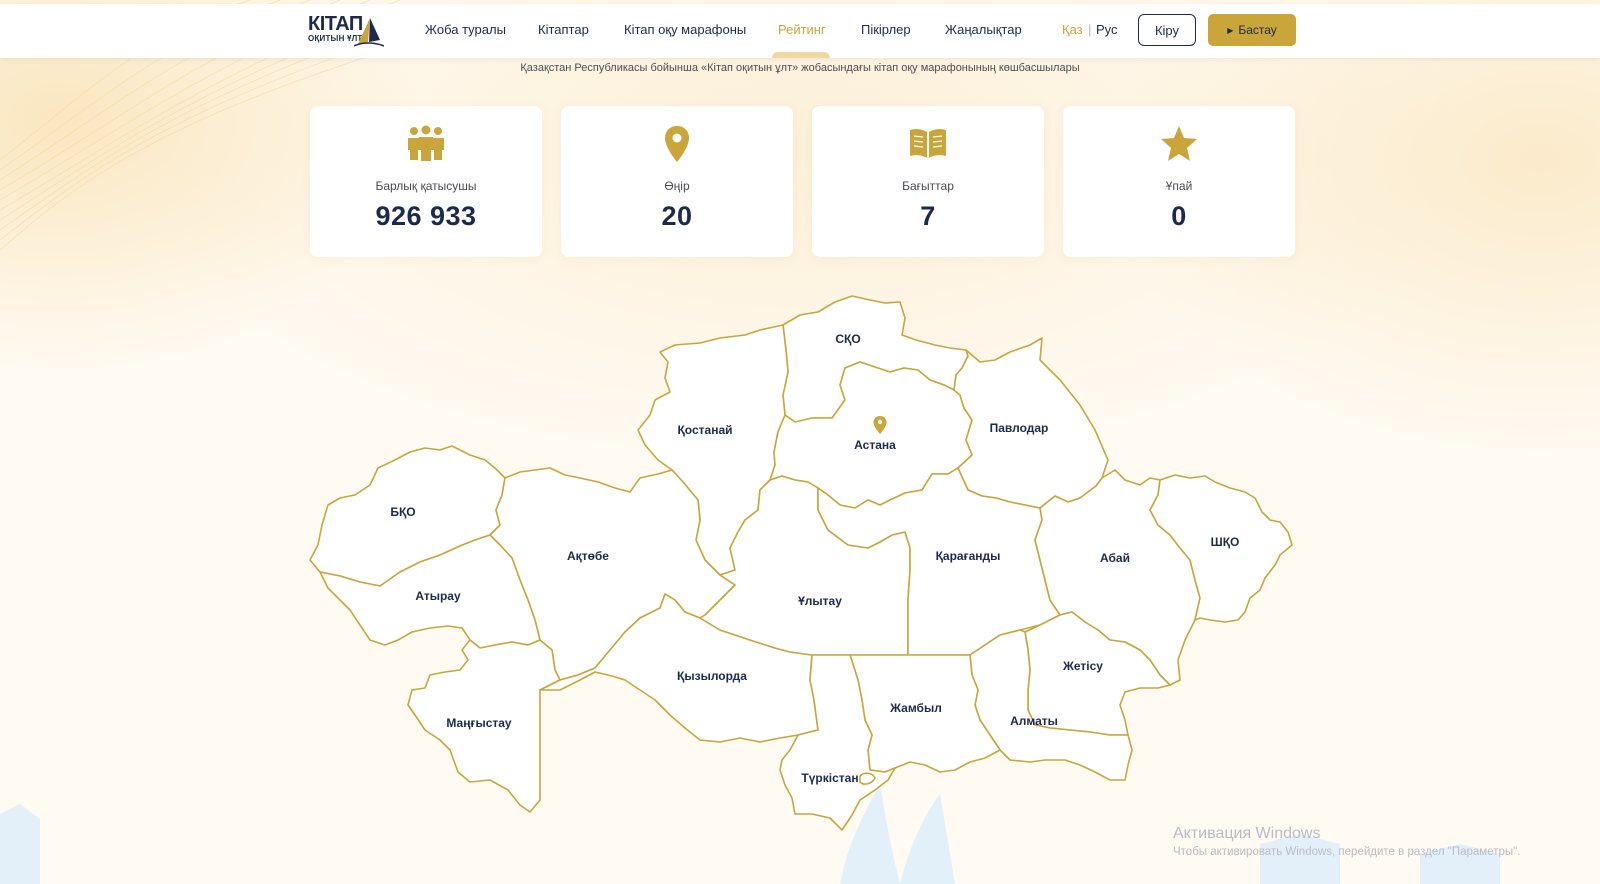 The width and height of the screenshot is (1600, 884). What do you see at coordinates (588, 556) in the screenshot?
I see `region-label: Ақтөбе` at bounding box center [588, 556].